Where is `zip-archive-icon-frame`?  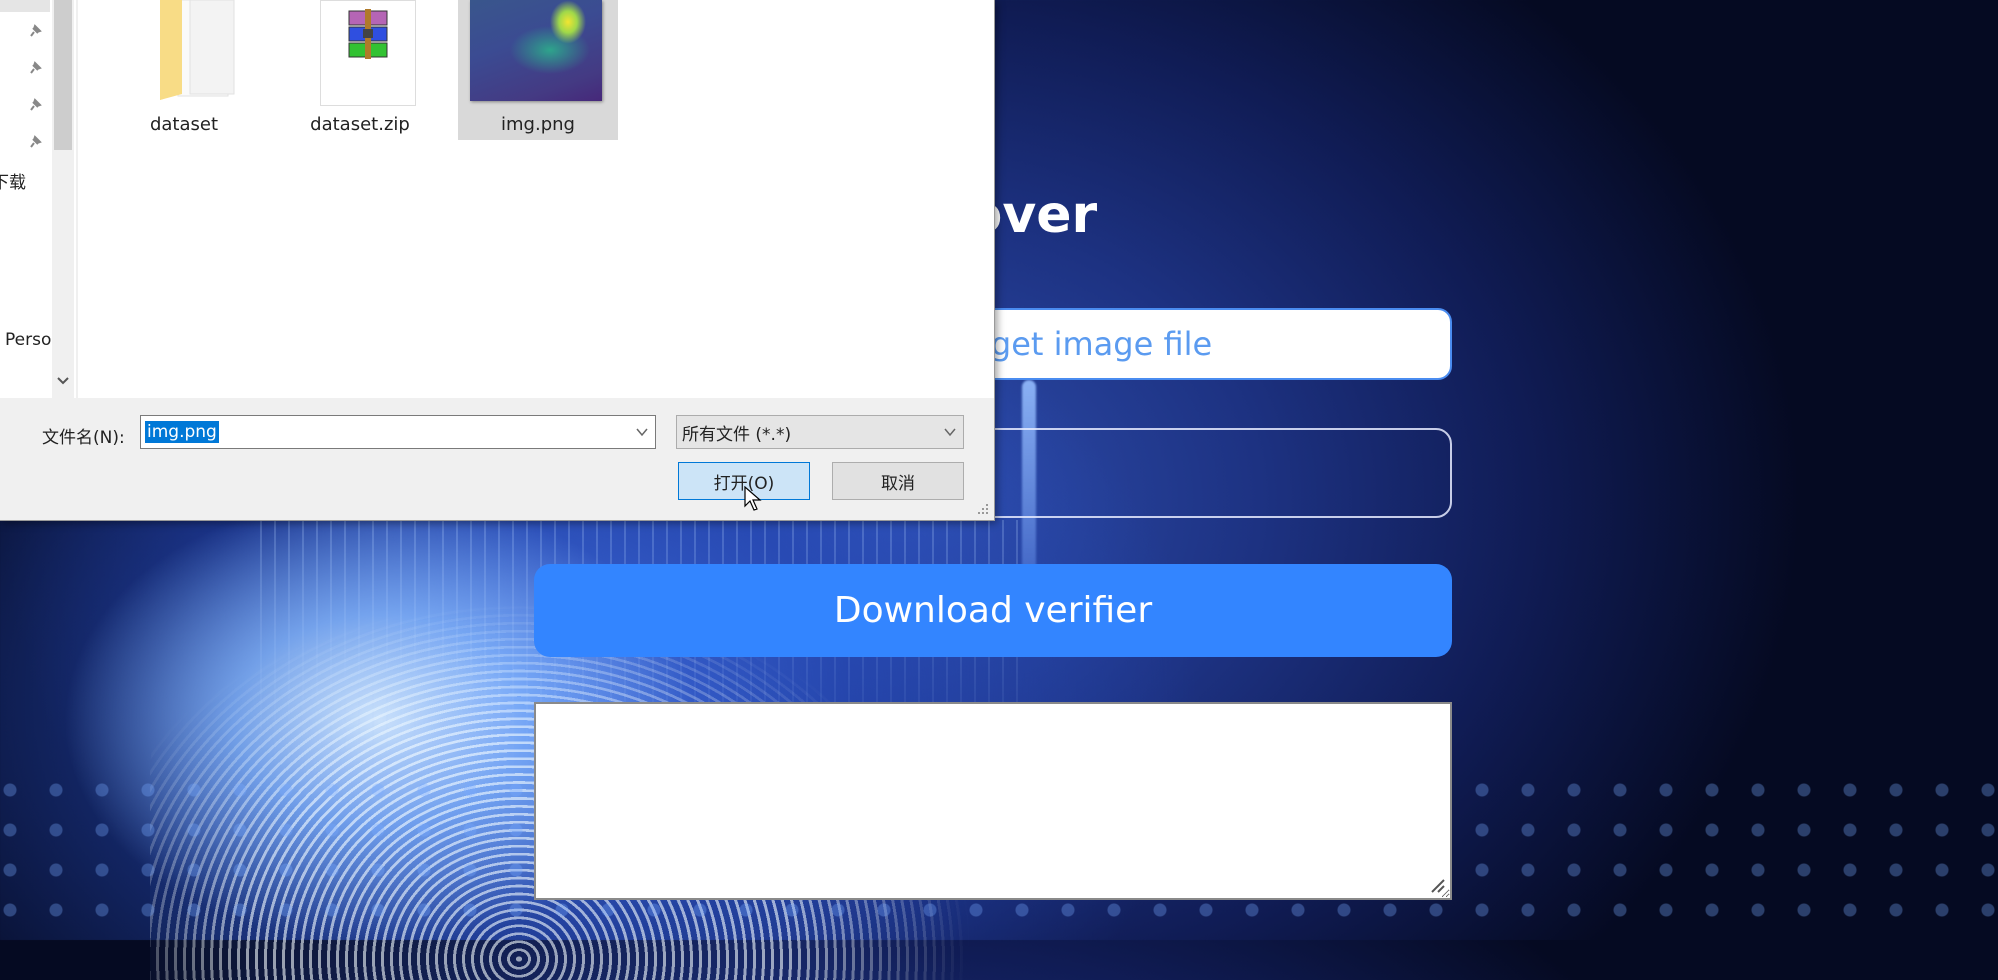
zip-archive-icon-frame is located at coordinates (368, 53).